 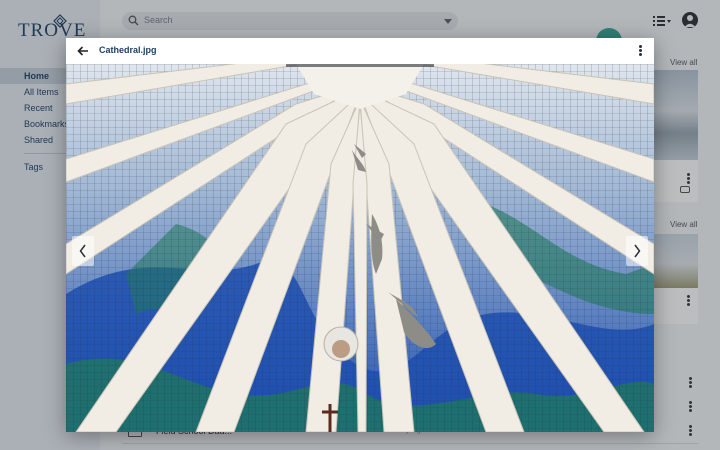 I want to click on chevron-right-icon, so click(x=637, y=251).